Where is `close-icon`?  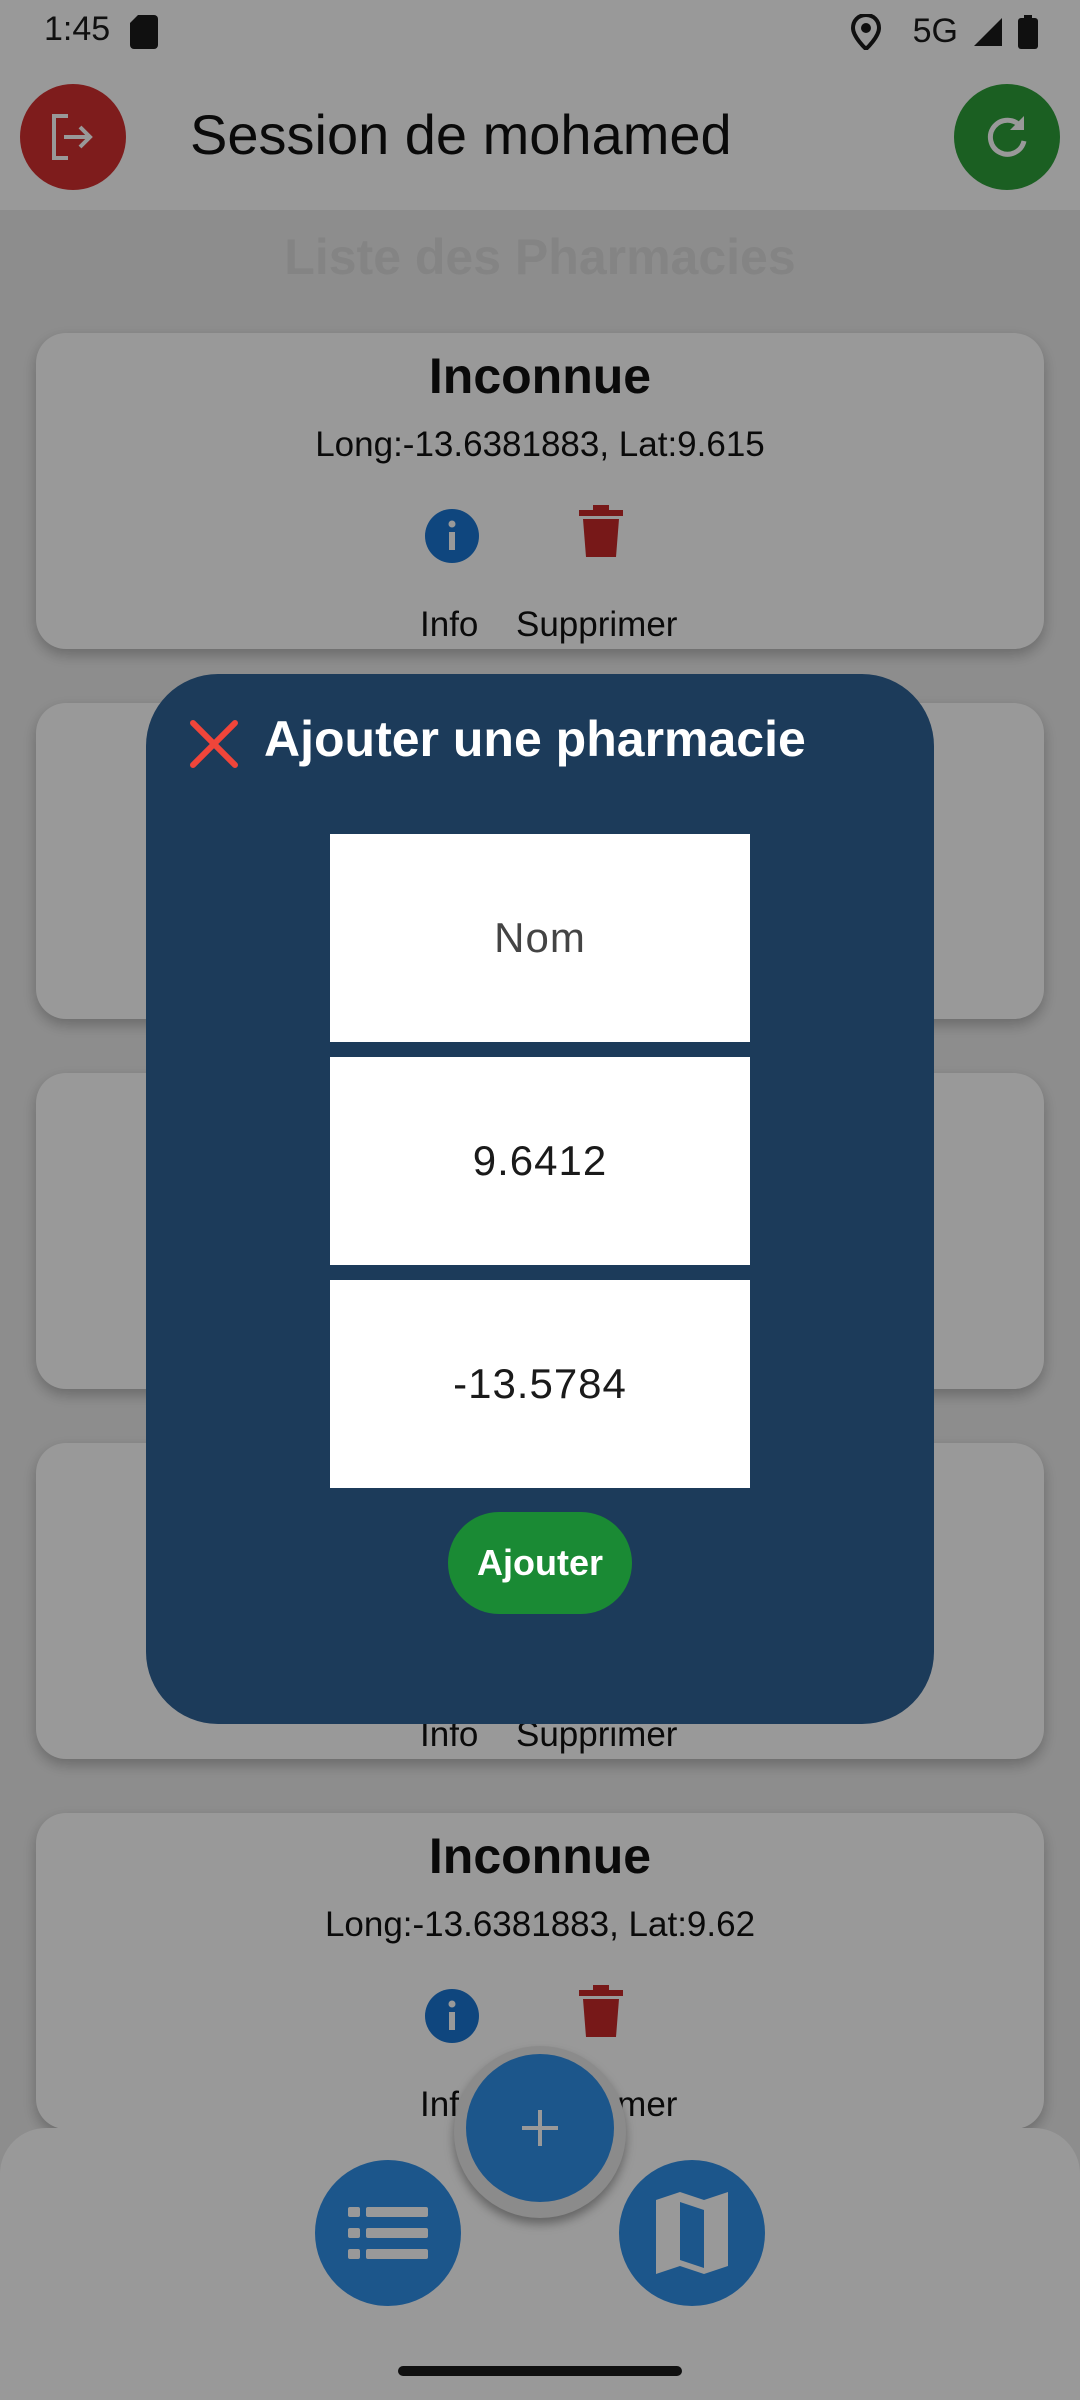
close-icon is located at coordinates (214, 744).